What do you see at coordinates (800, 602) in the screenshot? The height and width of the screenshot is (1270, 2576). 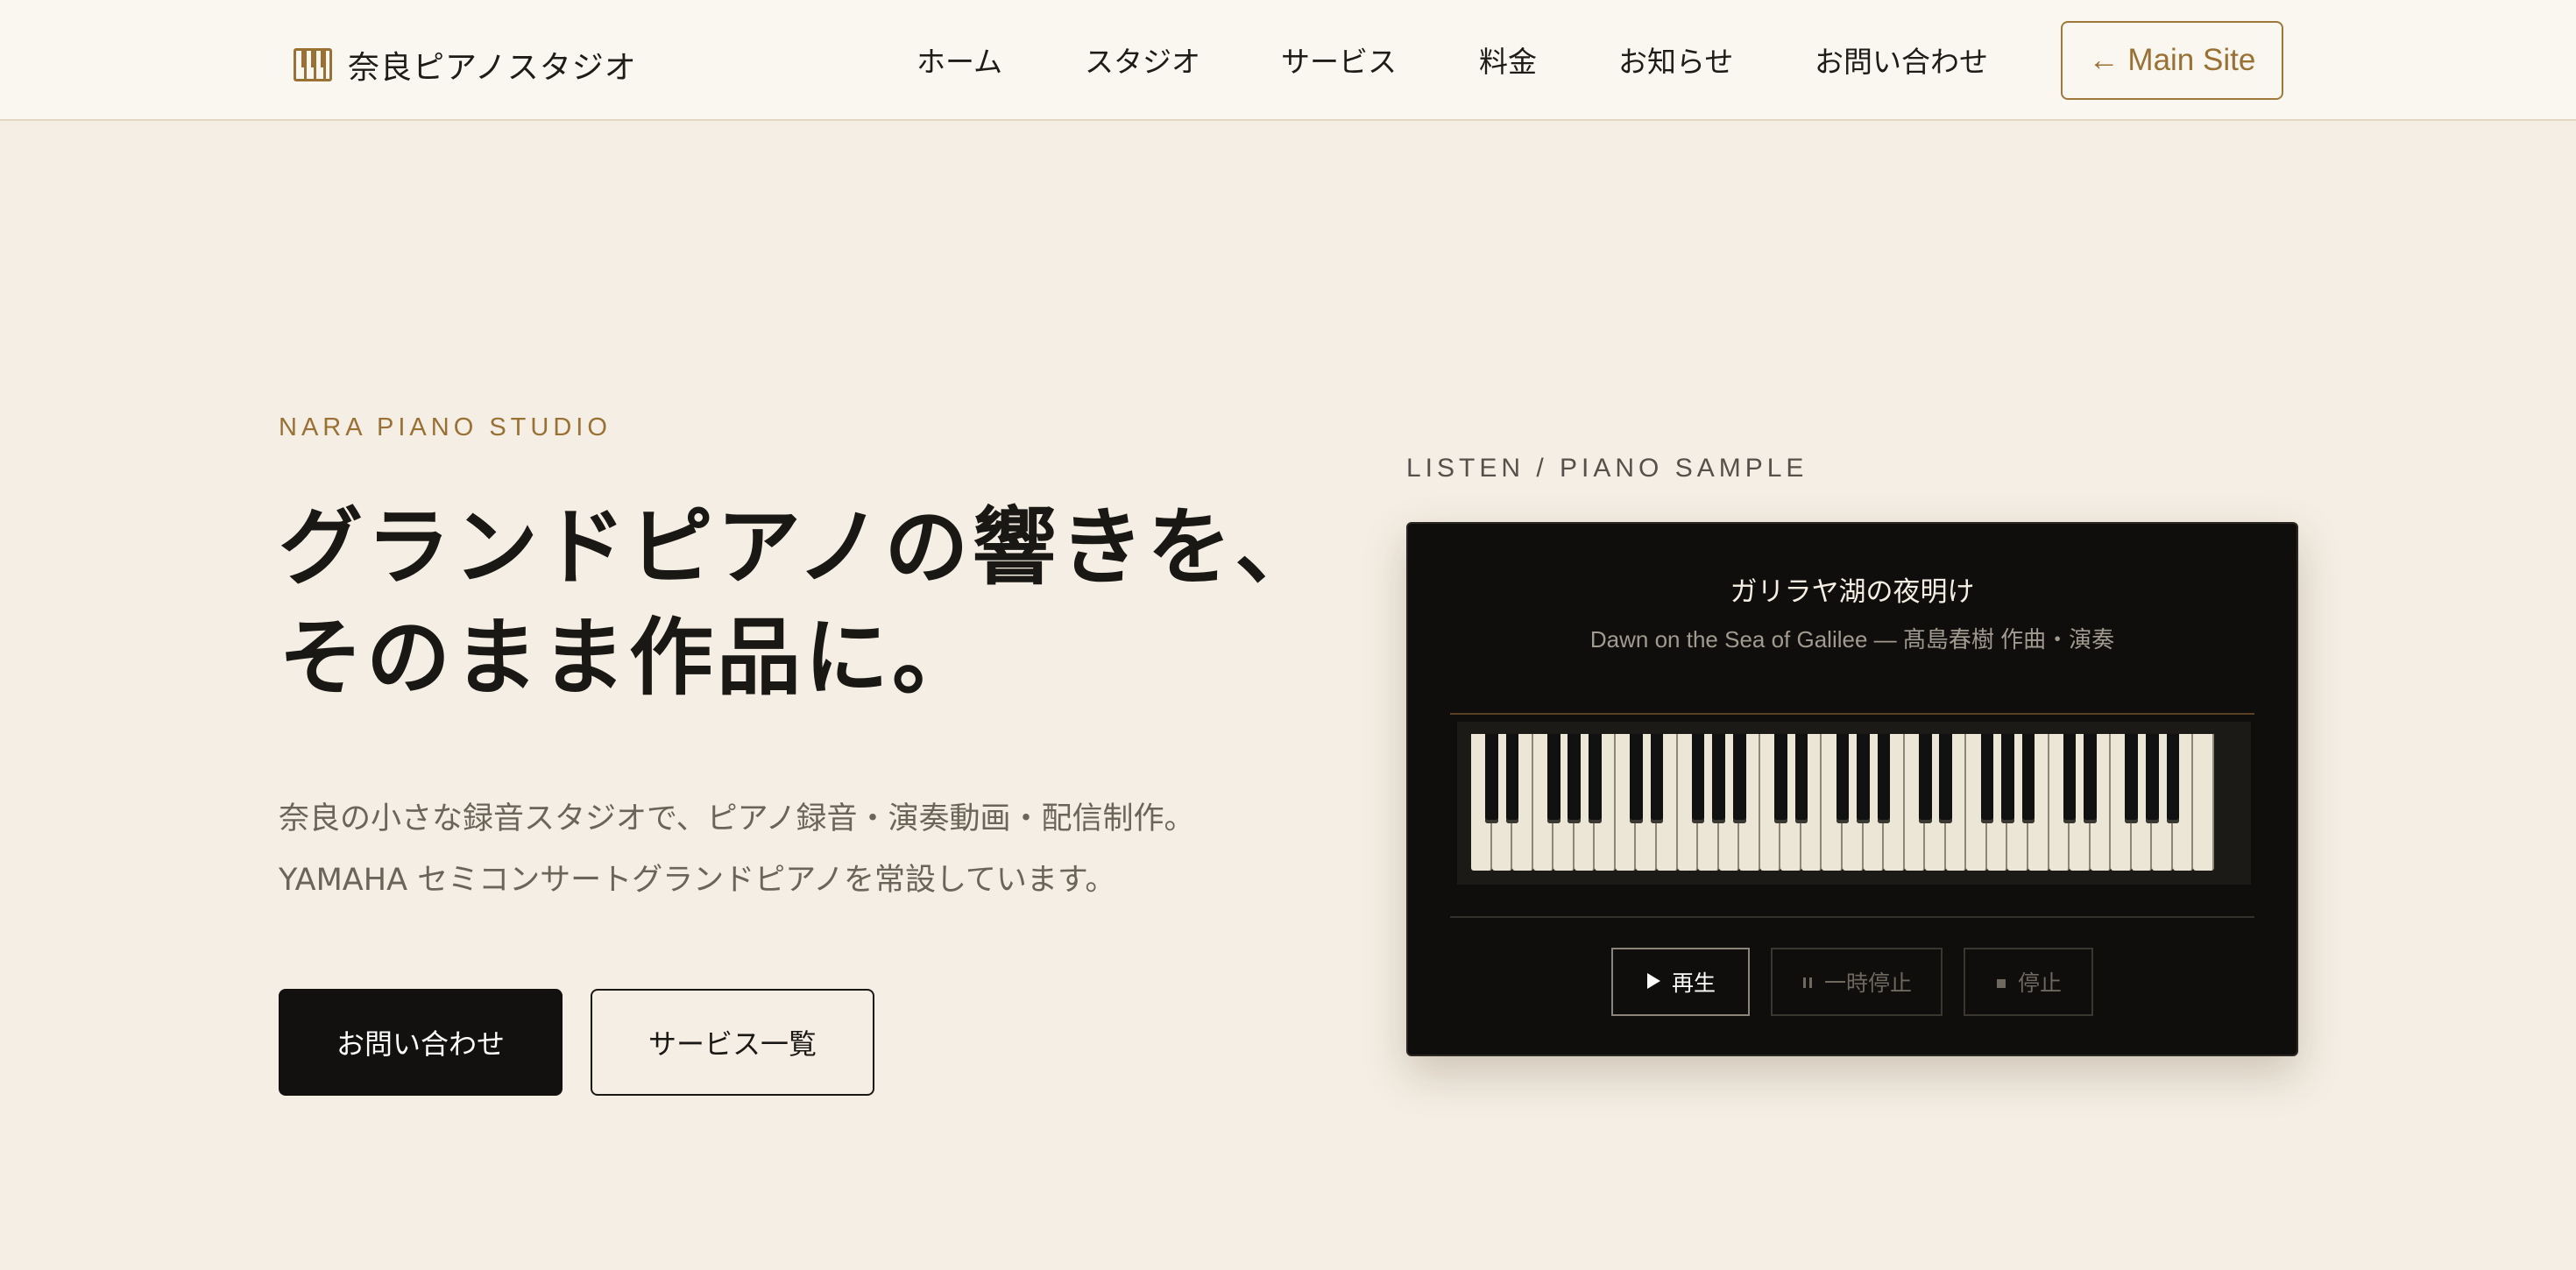 I see `hero-title: グランドピアノの響きを、 そのまま作品に。` at bounding box center [800, 602].